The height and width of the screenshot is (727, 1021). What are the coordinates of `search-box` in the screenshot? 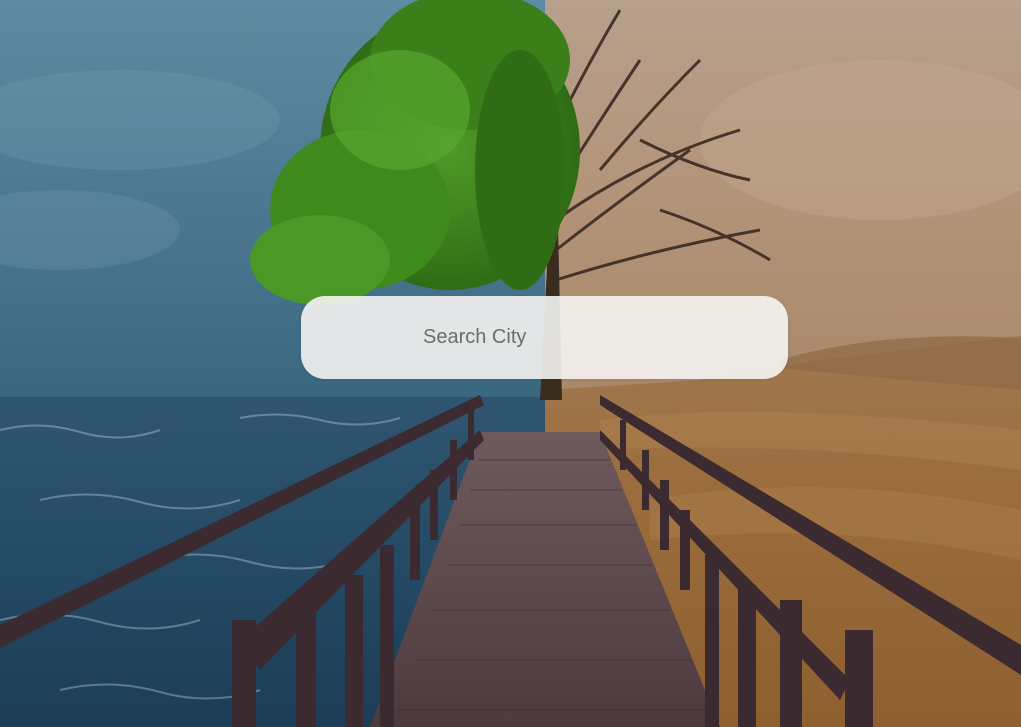 It's located at (544, 337).